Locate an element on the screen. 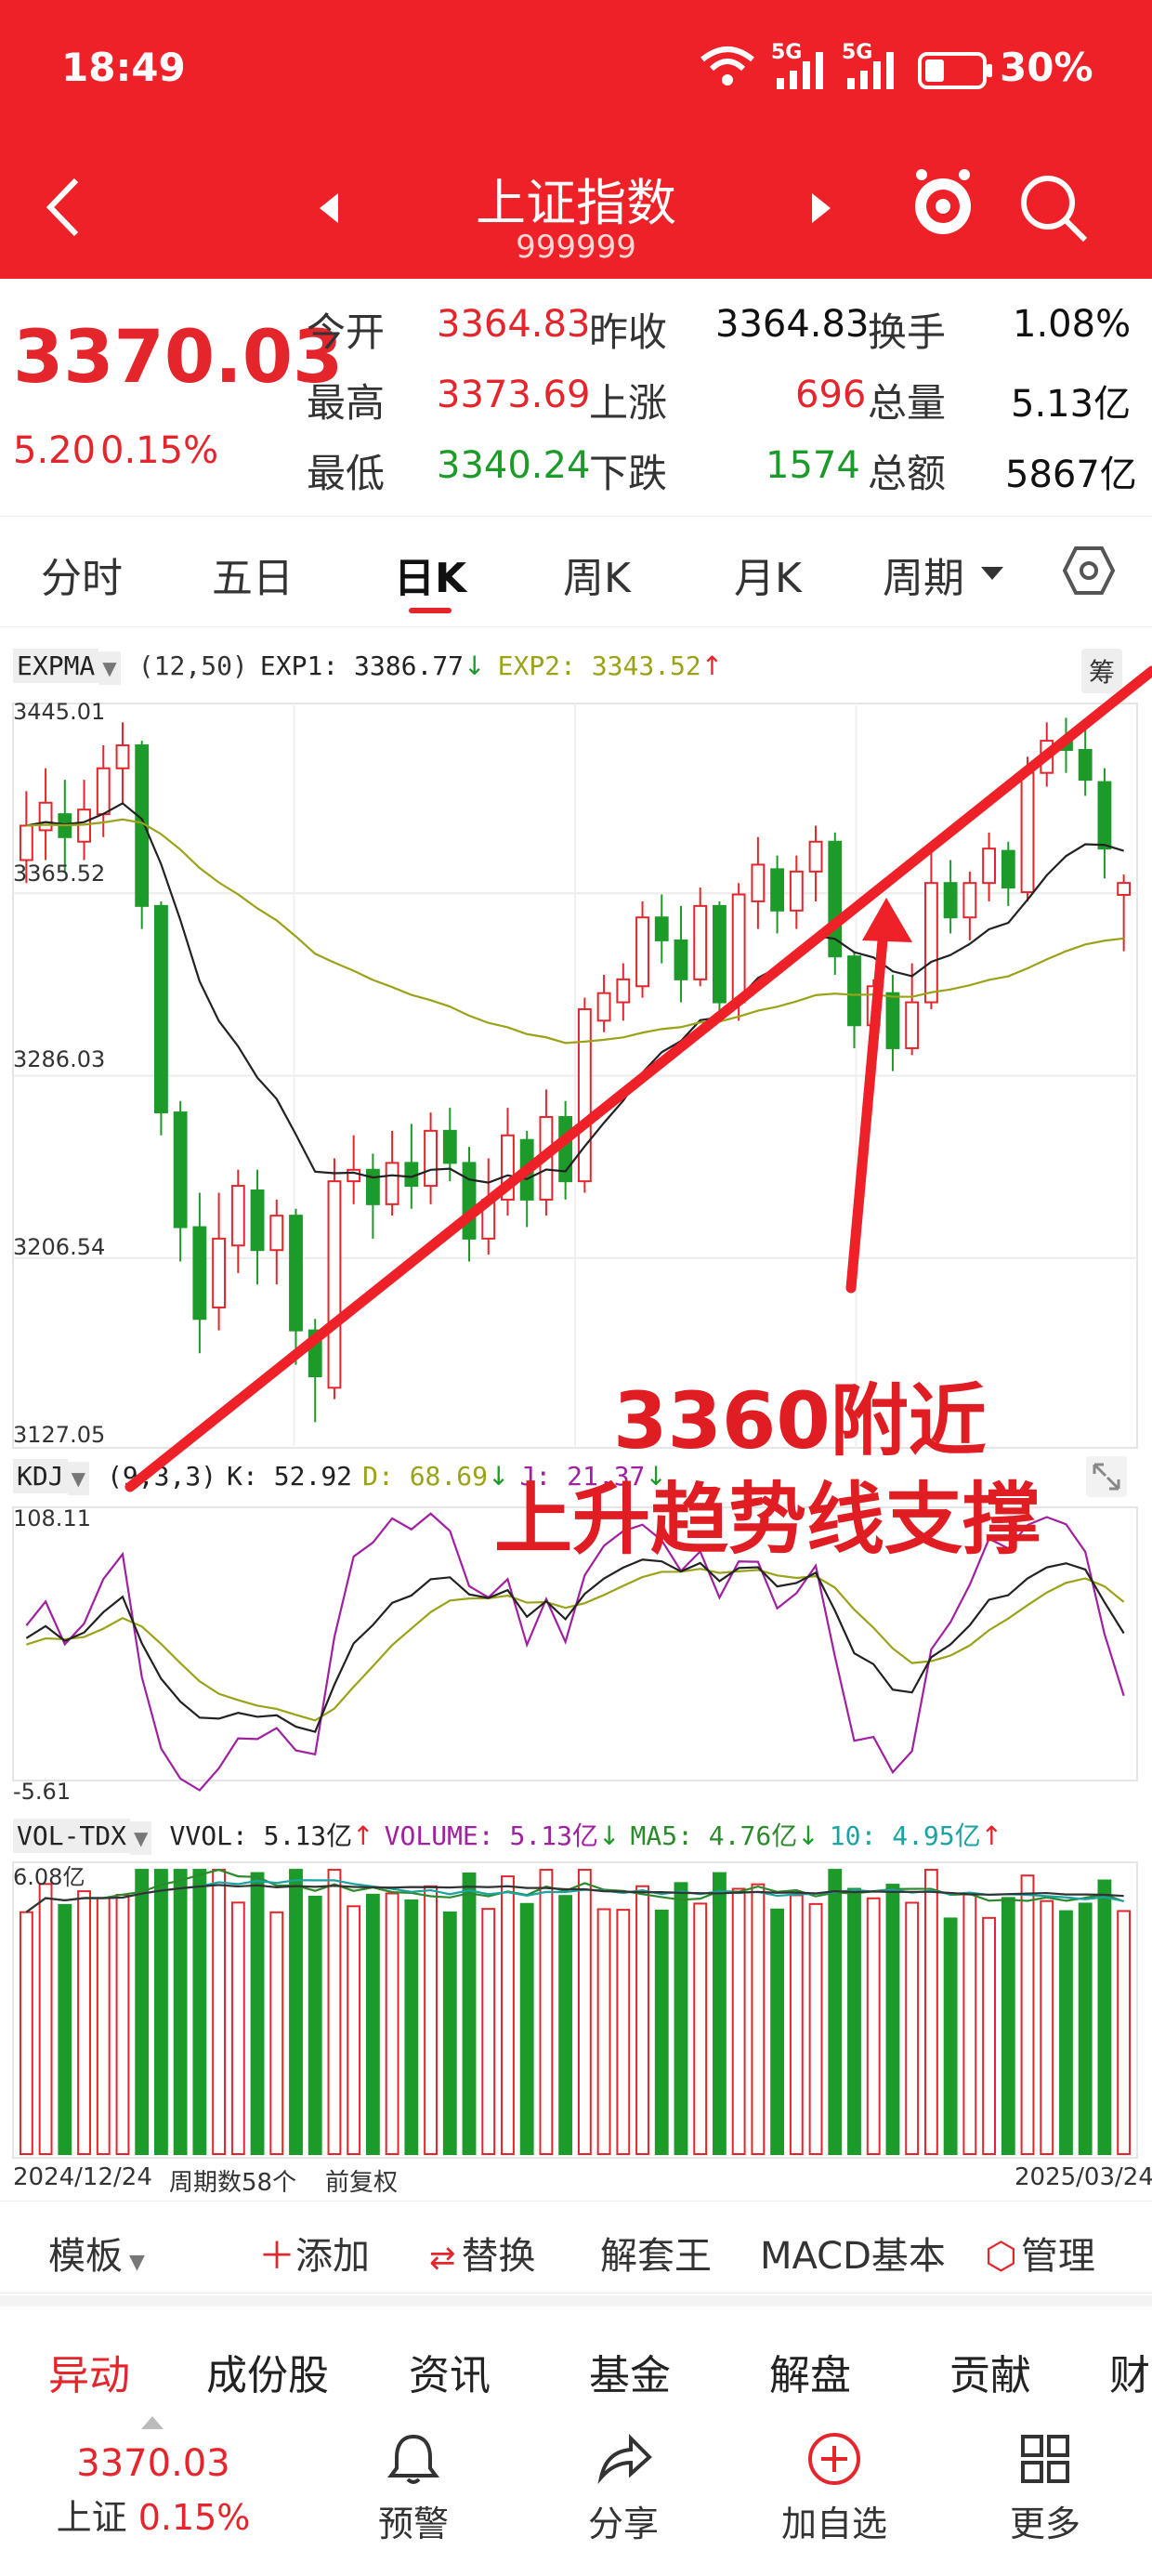 The image size is (1152, 2576). tab-news: 资讯 is located at coordinates (450, 2371).